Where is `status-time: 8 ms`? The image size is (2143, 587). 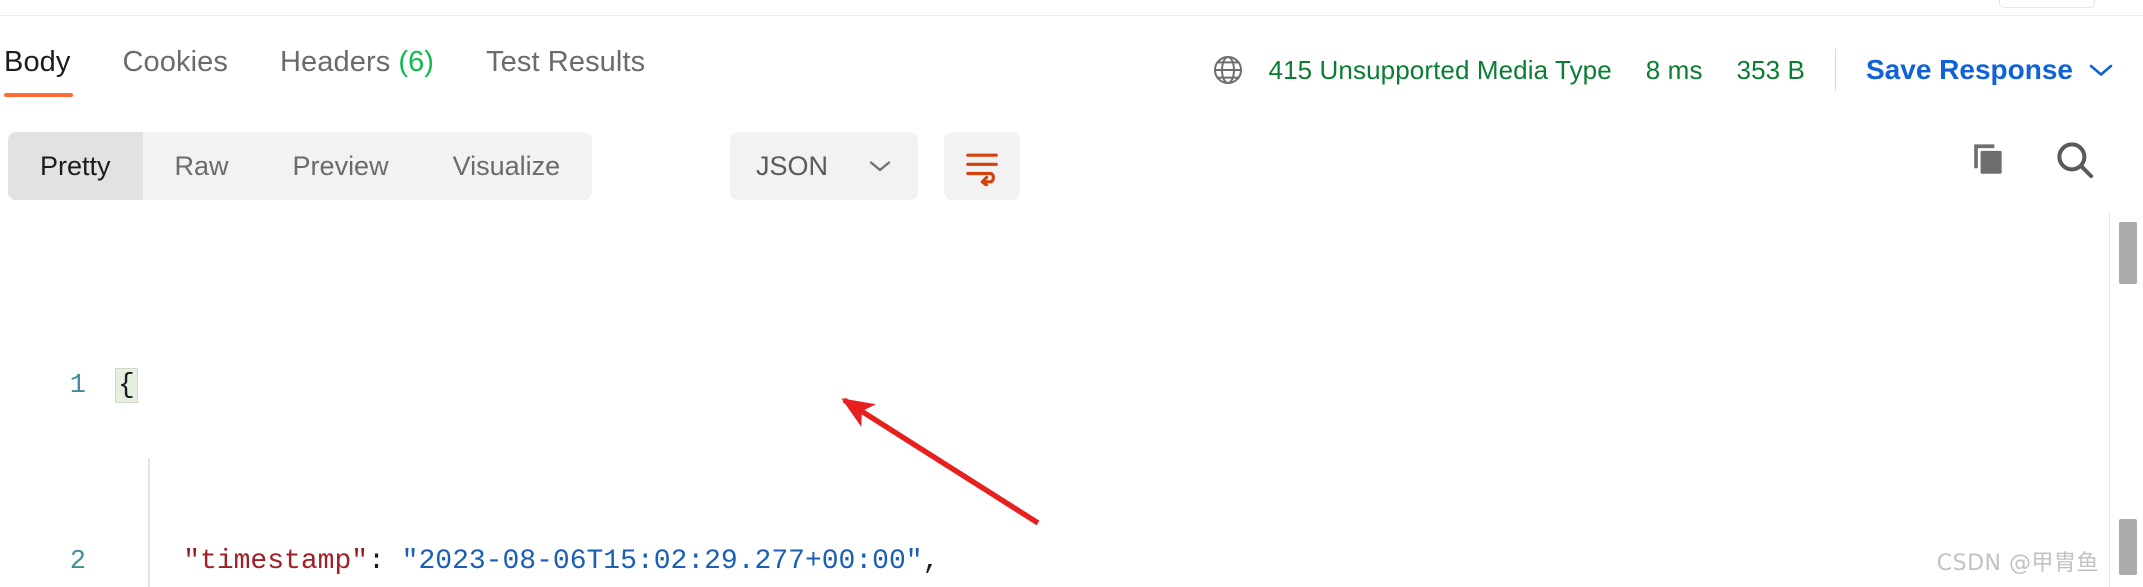
status-time: 8 ms is located at coordinates (1674, 69).